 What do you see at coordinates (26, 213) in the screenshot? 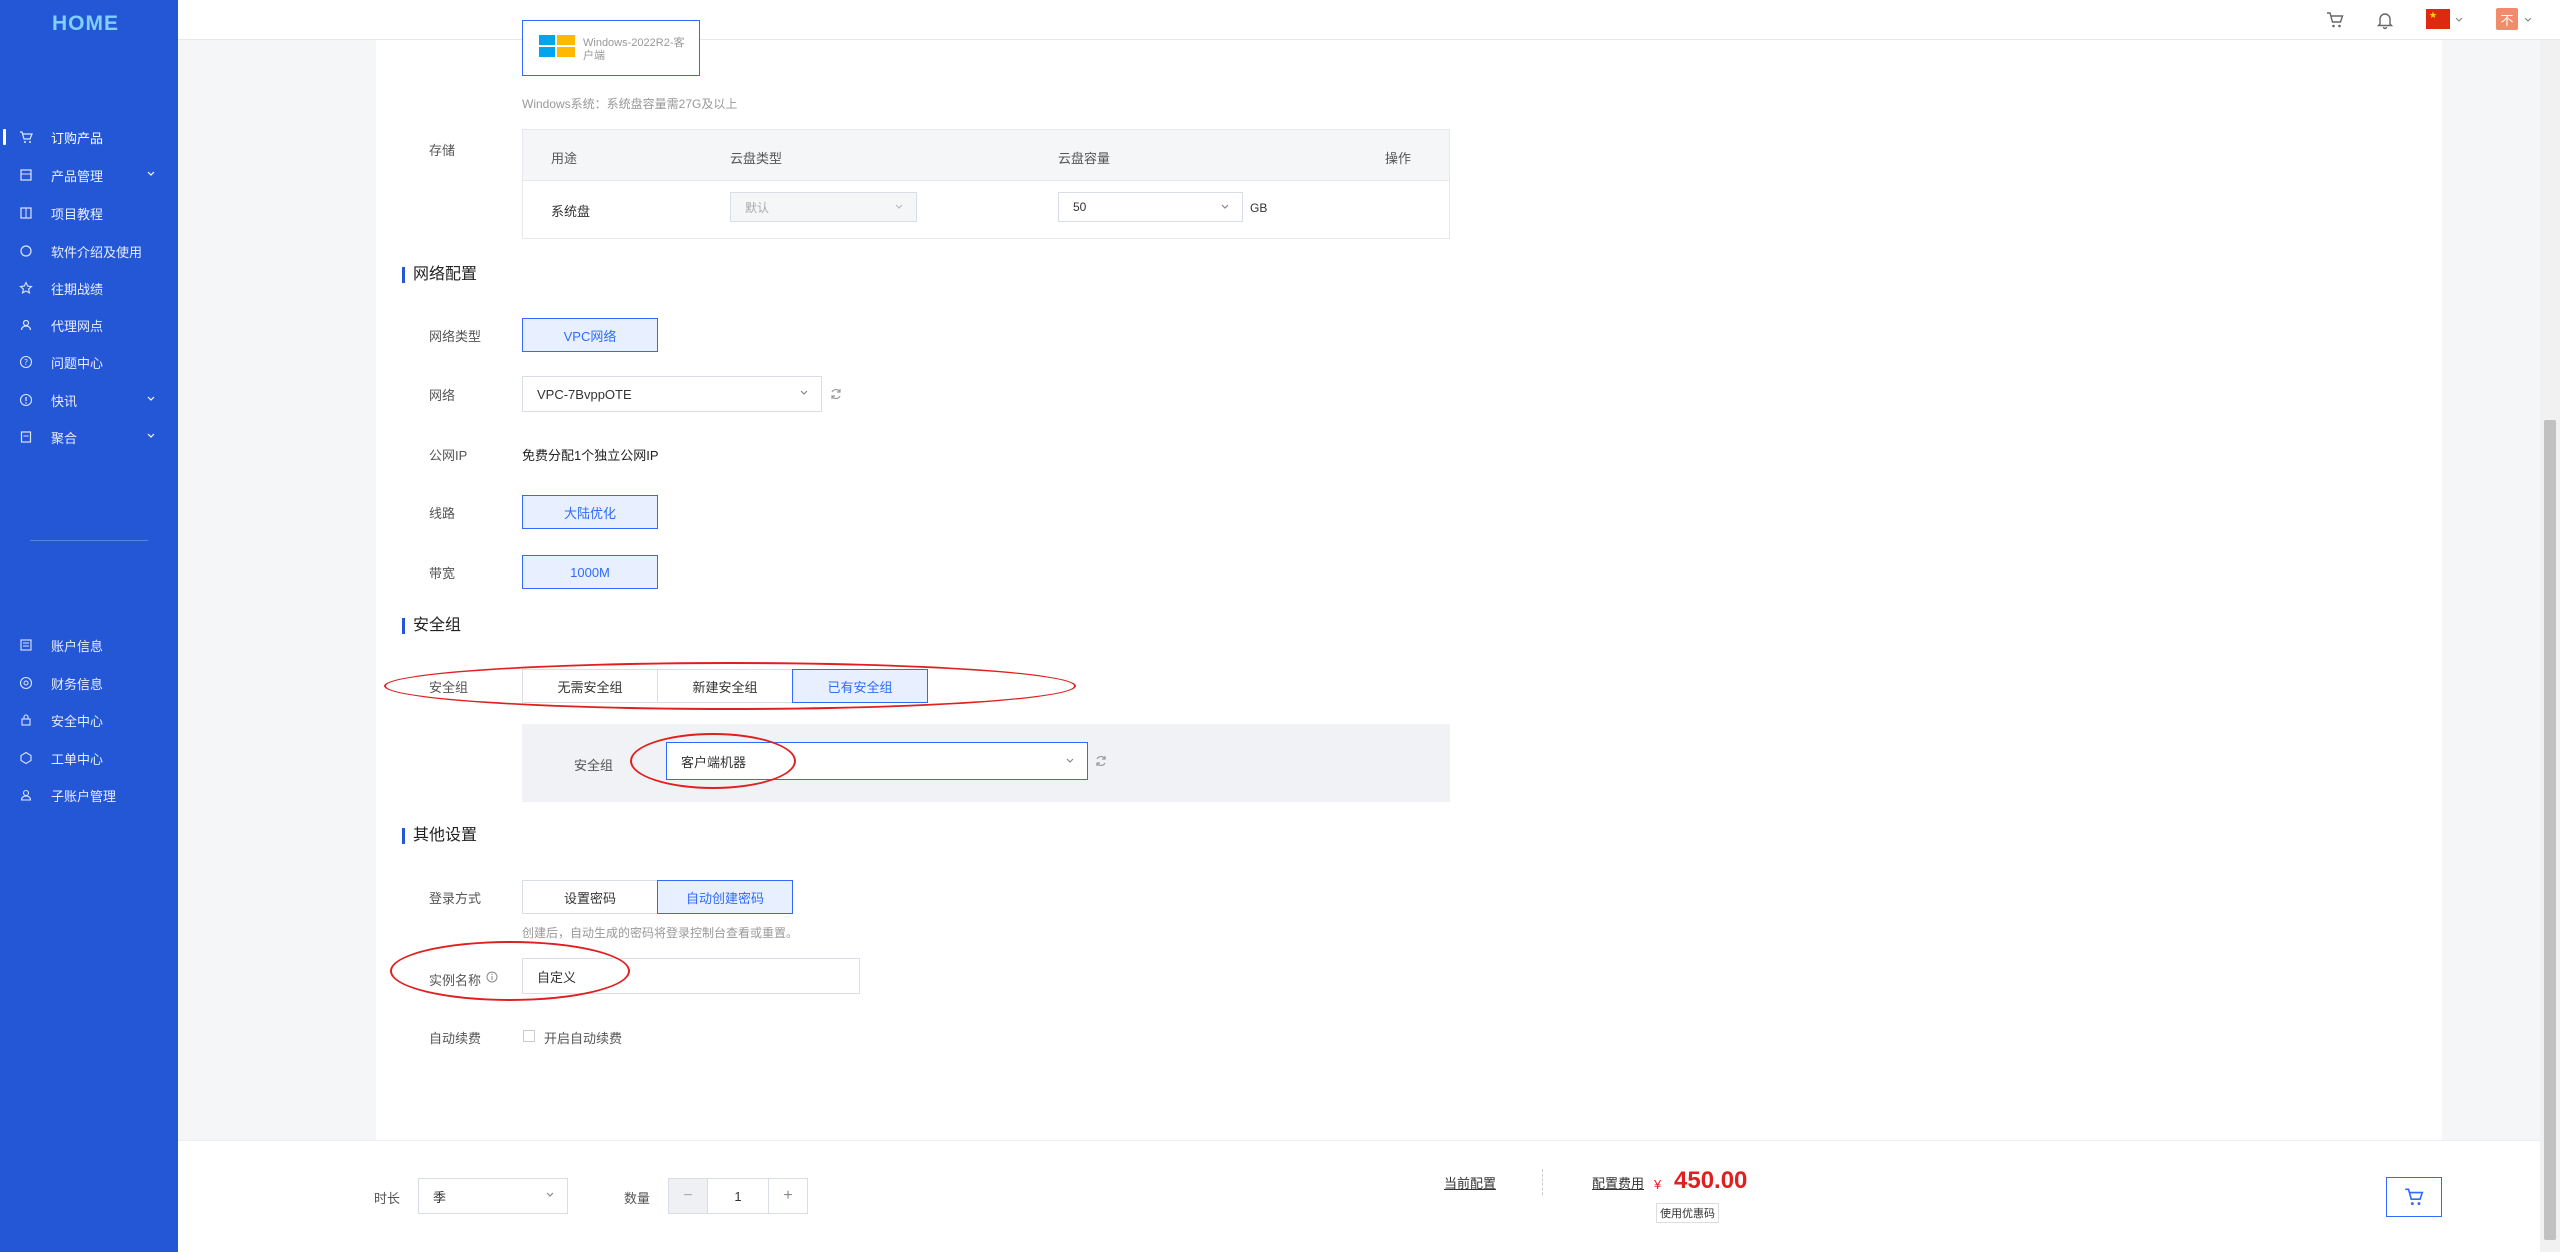
I see `book-icon` at bounding box center [26, 213].